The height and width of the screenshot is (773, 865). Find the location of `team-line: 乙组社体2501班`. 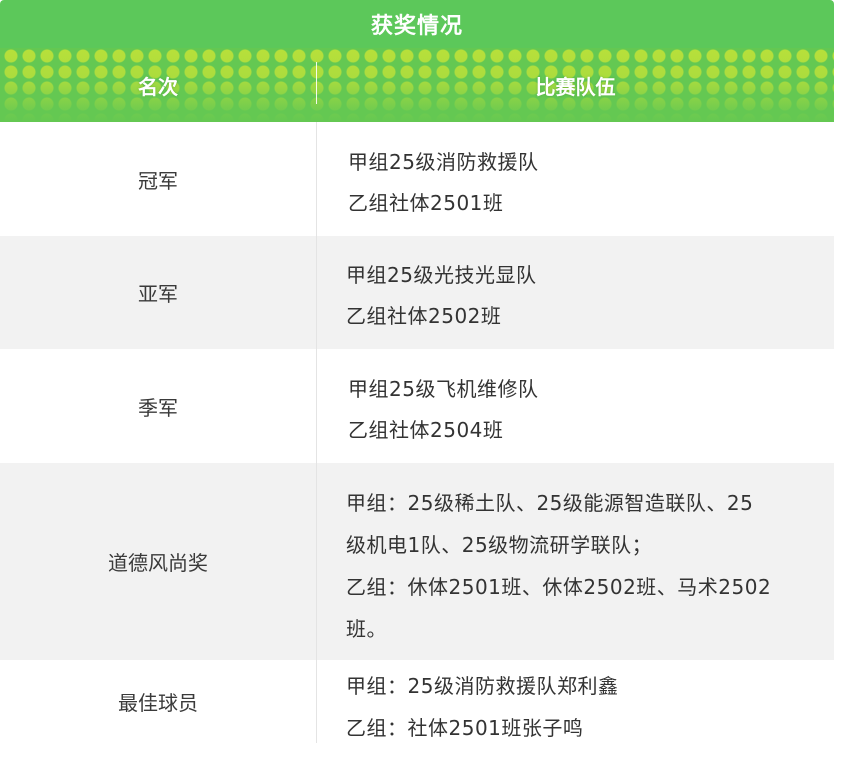

team-line: 乙组社体2501班 is located at coordinates (426, 203).